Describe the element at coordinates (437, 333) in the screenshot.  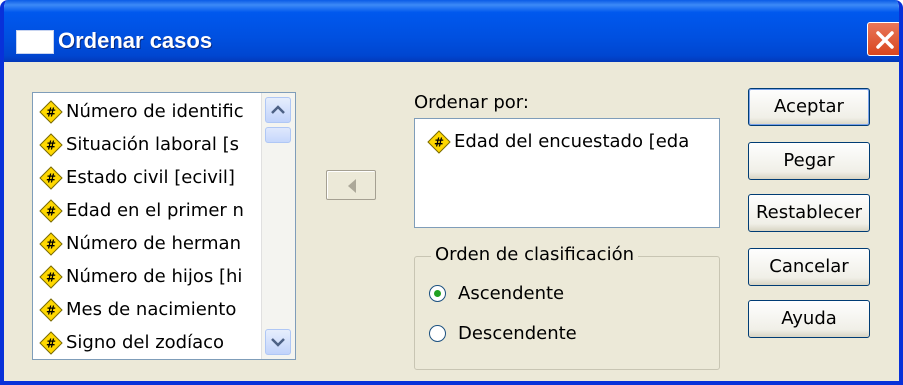
I see `descending-radio` at that location.